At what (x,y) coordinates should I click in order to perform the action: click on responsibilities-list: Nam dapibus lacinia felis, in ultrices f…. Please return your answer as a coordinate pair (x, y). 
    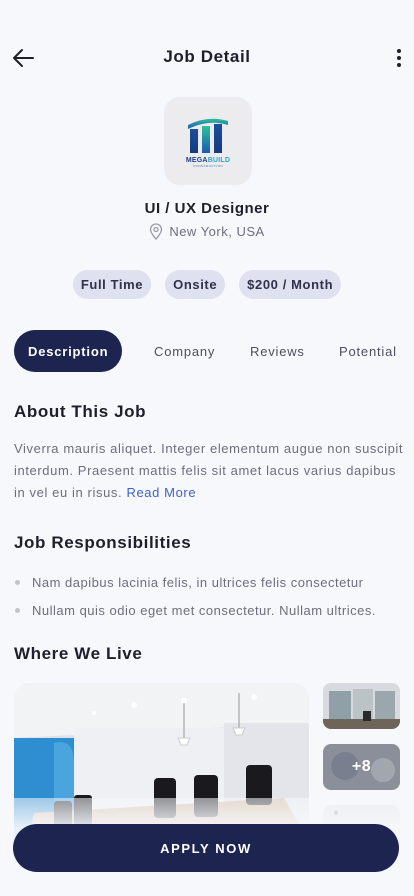
    Looking at the image, I should click on (214, 596).